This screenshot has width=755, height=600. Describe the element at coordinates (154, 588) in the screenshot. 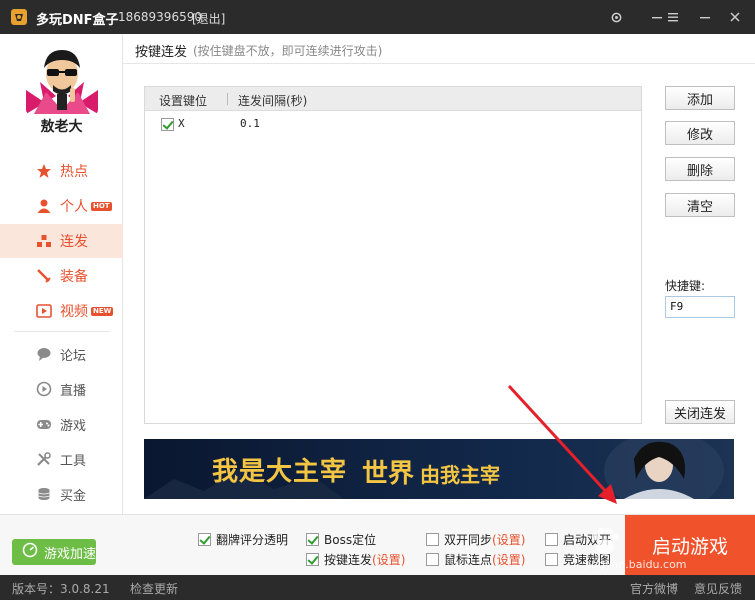

I see `check-update-link: 检查更新` at that location.